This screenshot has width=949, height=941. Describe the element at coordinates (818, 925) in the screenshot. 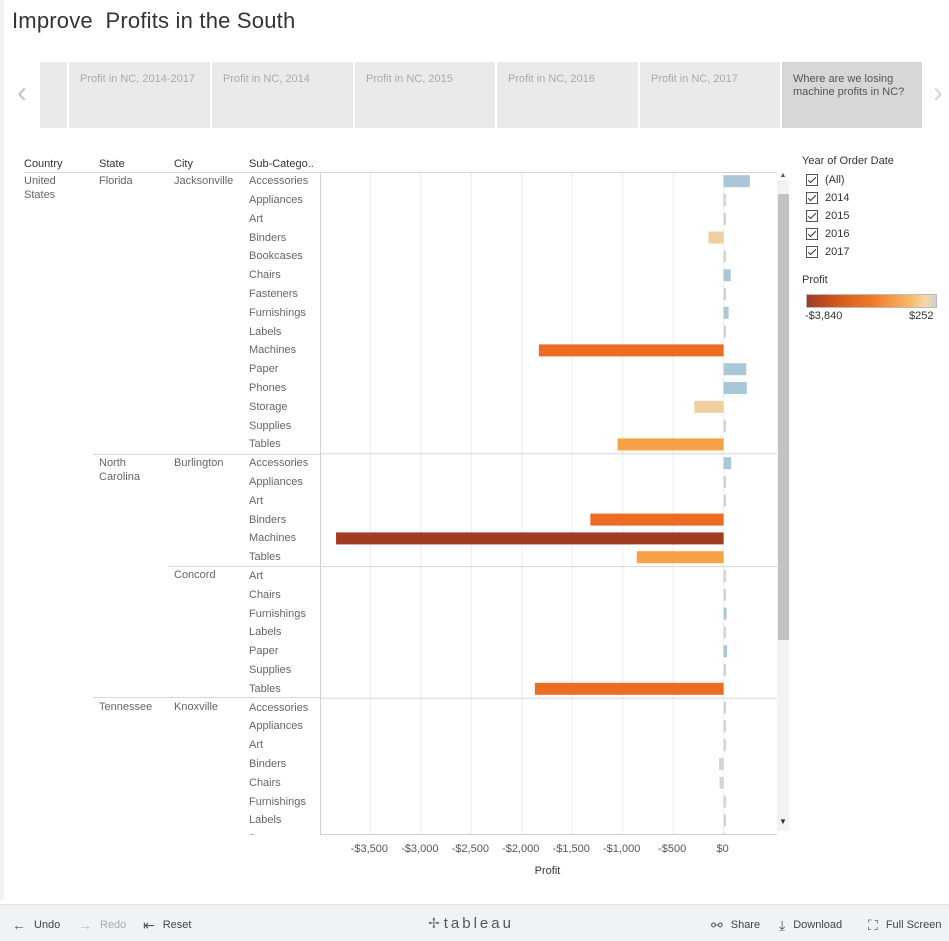

I see `download-label: Download` at that location.